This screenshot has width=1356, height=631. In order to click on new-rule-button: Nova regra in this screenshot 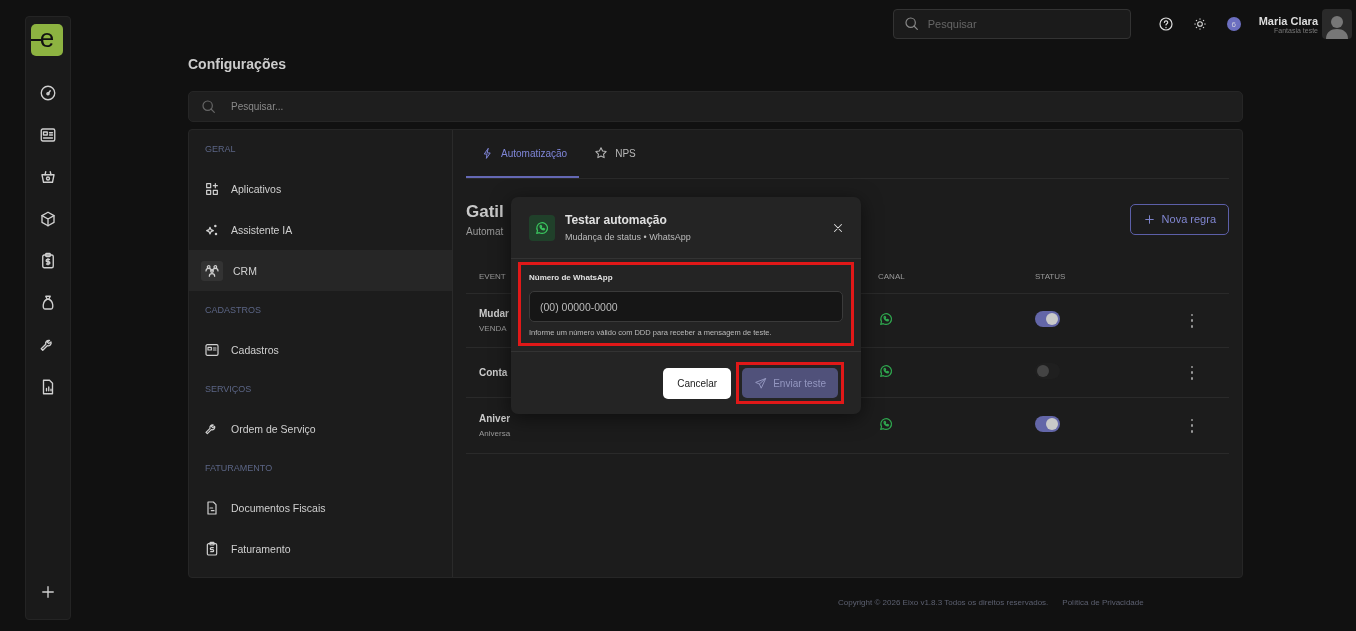, I will do `click(1179, 219)`.